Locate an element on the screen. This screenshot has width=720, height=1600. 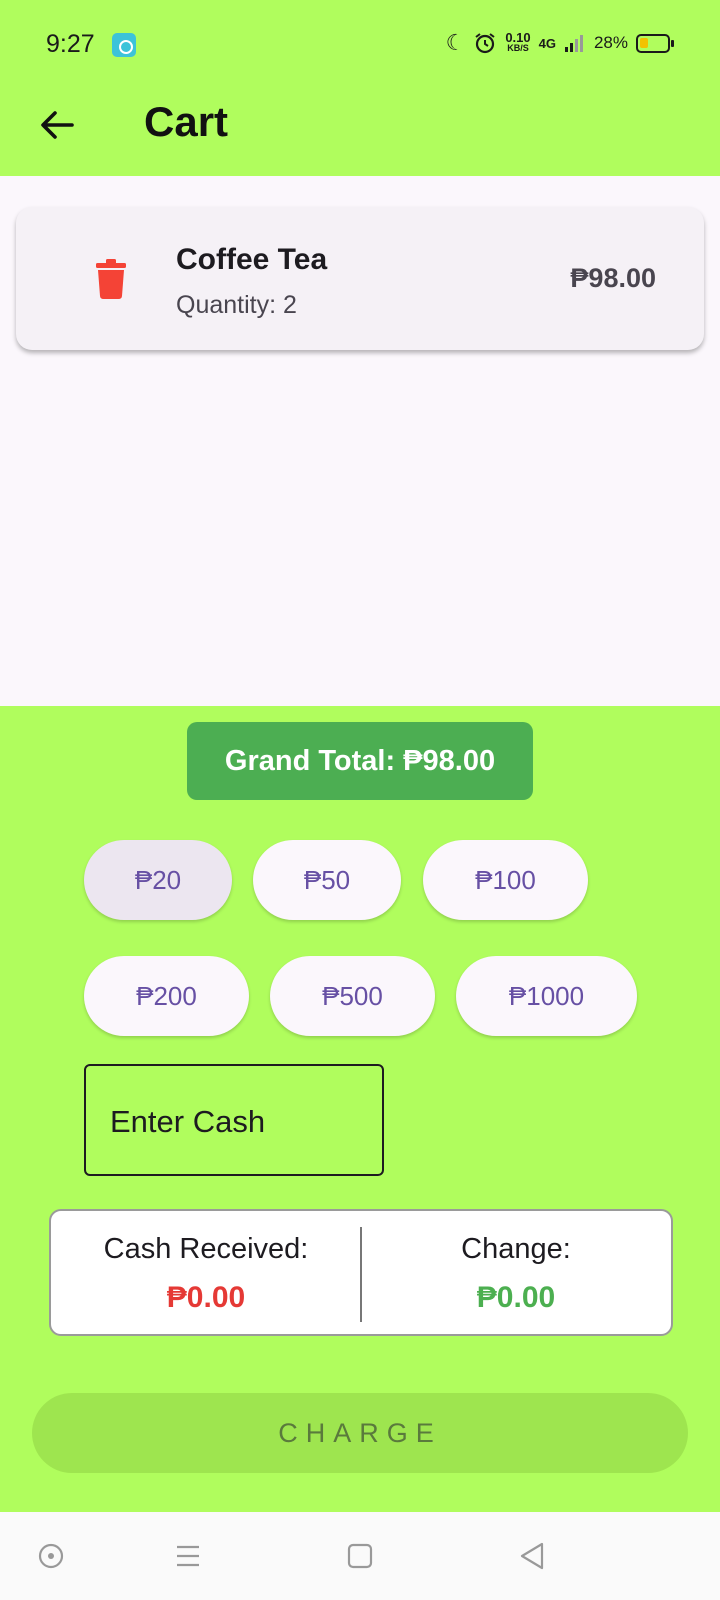
arrow-left-icon is located at coordinates (57, 125).